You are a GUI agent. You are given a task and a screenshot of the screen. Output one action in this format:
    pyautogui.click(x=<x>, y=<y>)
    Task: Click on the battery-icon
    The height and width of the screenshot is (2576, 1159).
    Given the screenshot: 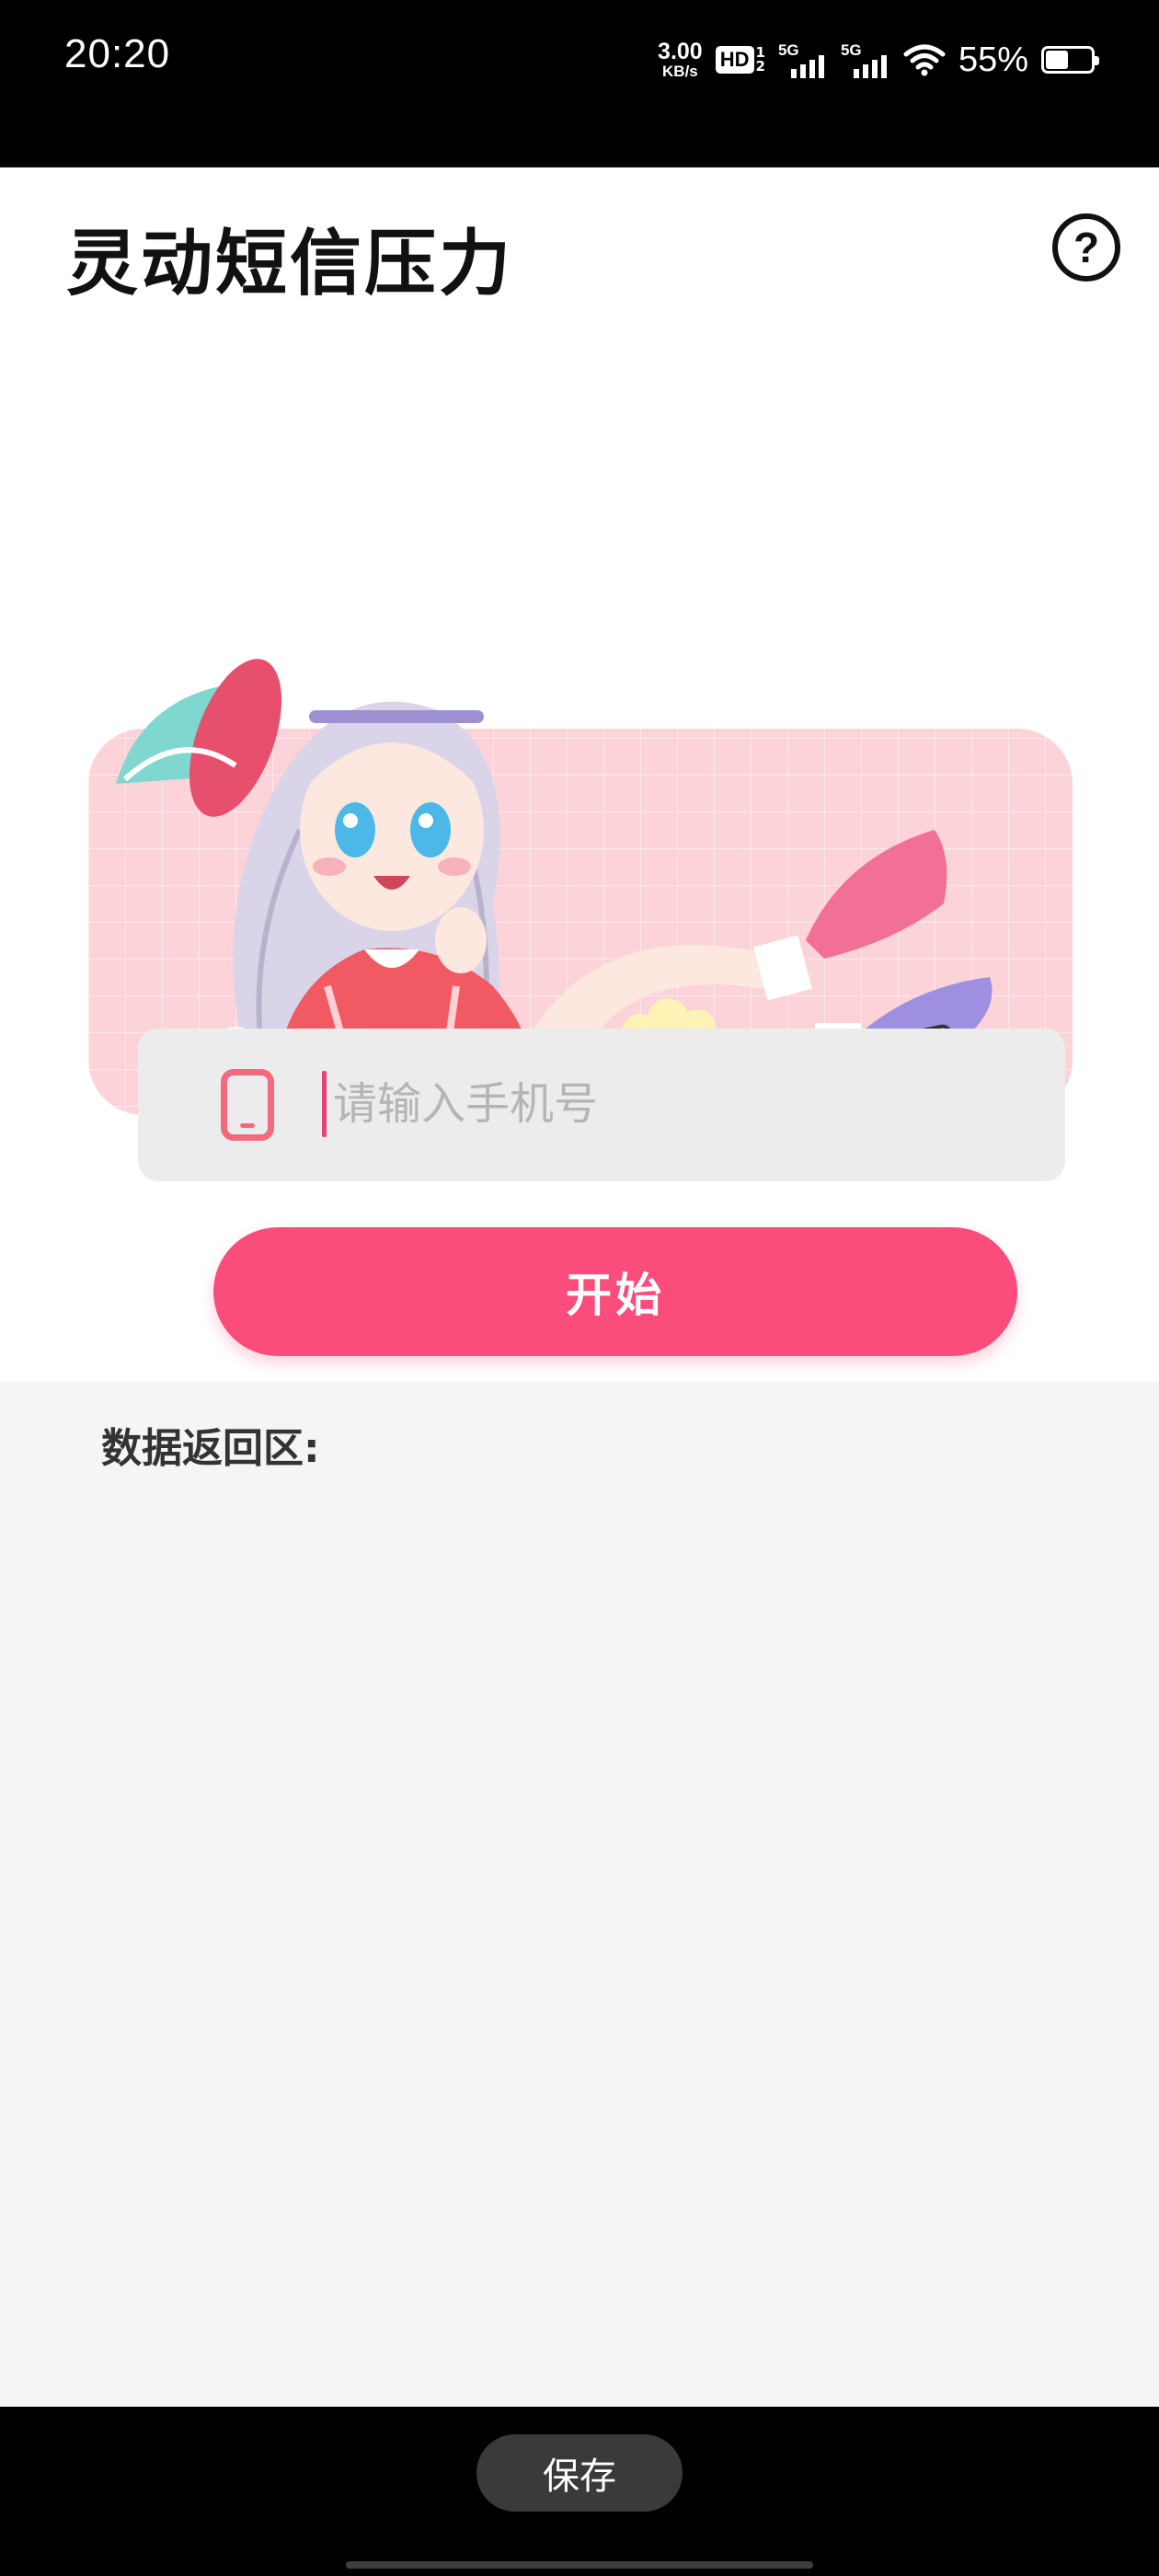 What is the action you would take?
    pyautogui.click(x=1070, y=60)
    